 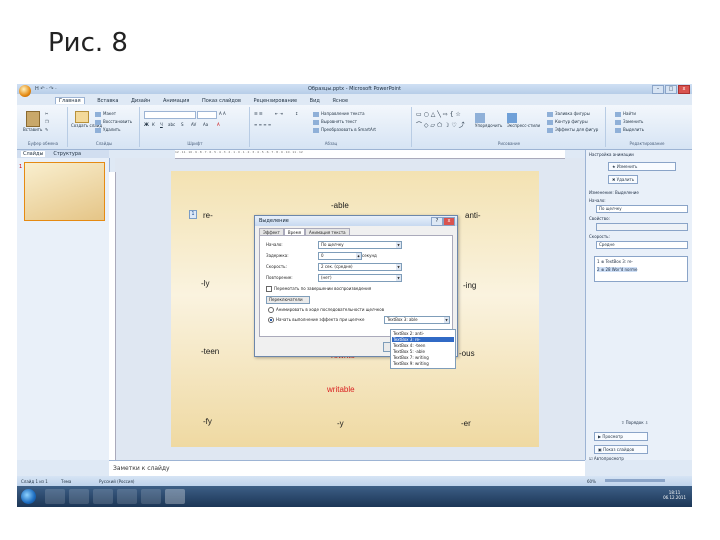 What do you see at coordinates (423, 357) in the screenshot?
I see `dropdown-item: TextBox 7: writing` at bounding box center [423, 357].